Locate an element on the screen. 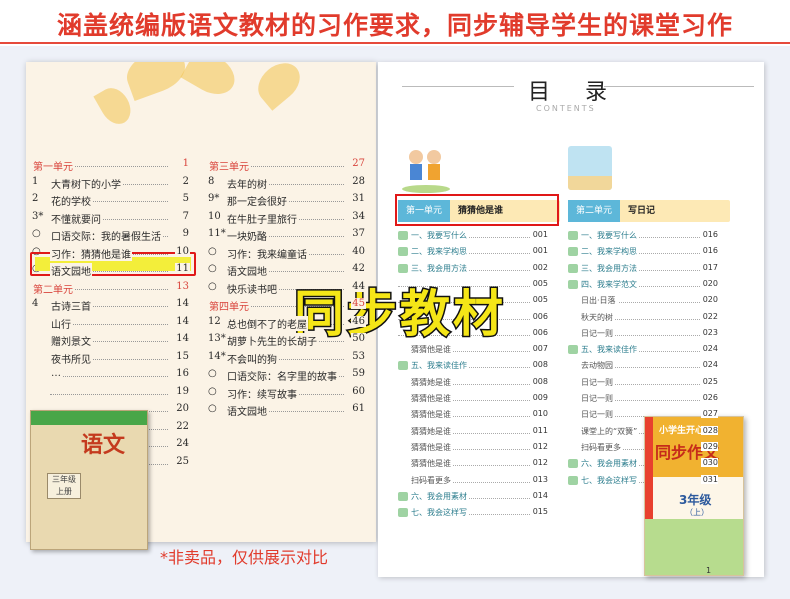 This screenshot has width=790, height=599. lesson-title: 夜书所见 is located at coordinates (71, 358).